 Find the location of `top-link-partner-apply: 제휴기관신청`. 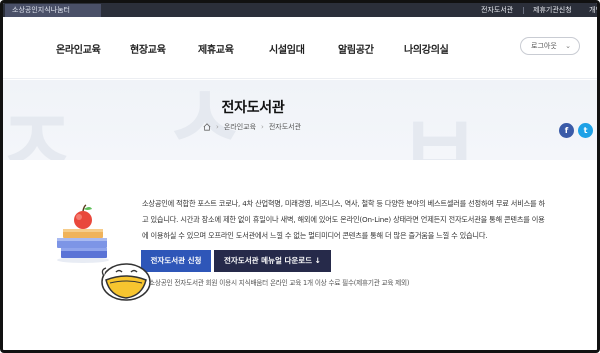

top-link-partner-apply: 제휴기관신청 is located at coordinates (552, 10).